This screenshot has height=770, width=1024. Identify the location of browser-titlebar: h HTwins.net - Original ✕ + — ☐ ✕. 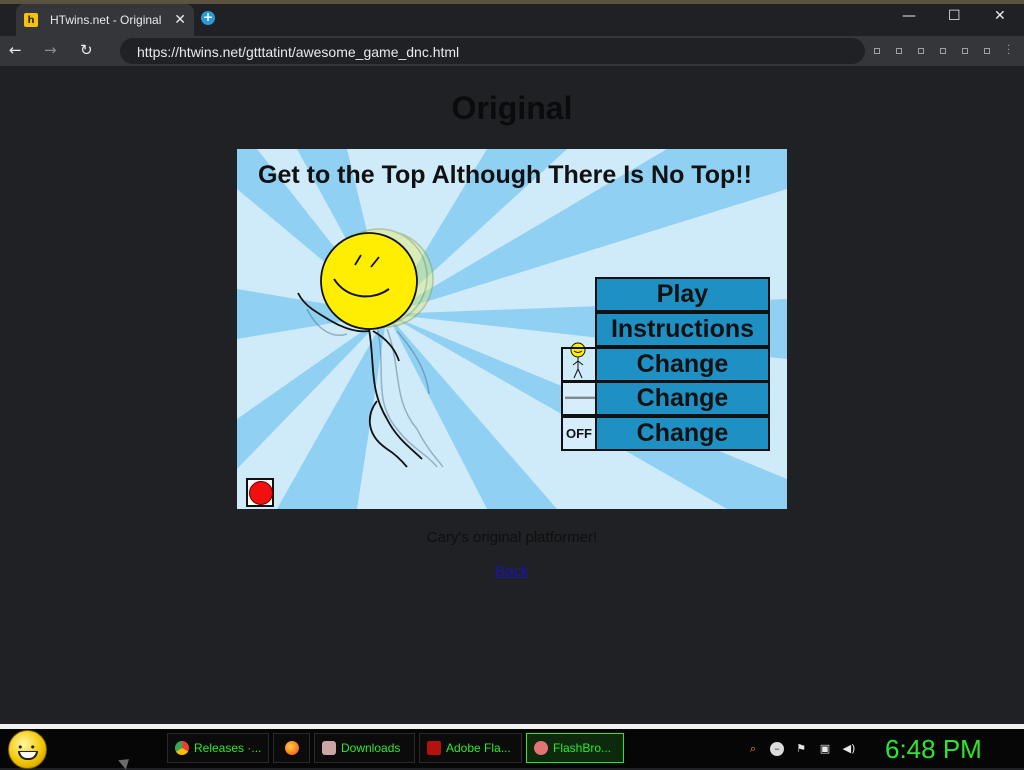
(512, 18).